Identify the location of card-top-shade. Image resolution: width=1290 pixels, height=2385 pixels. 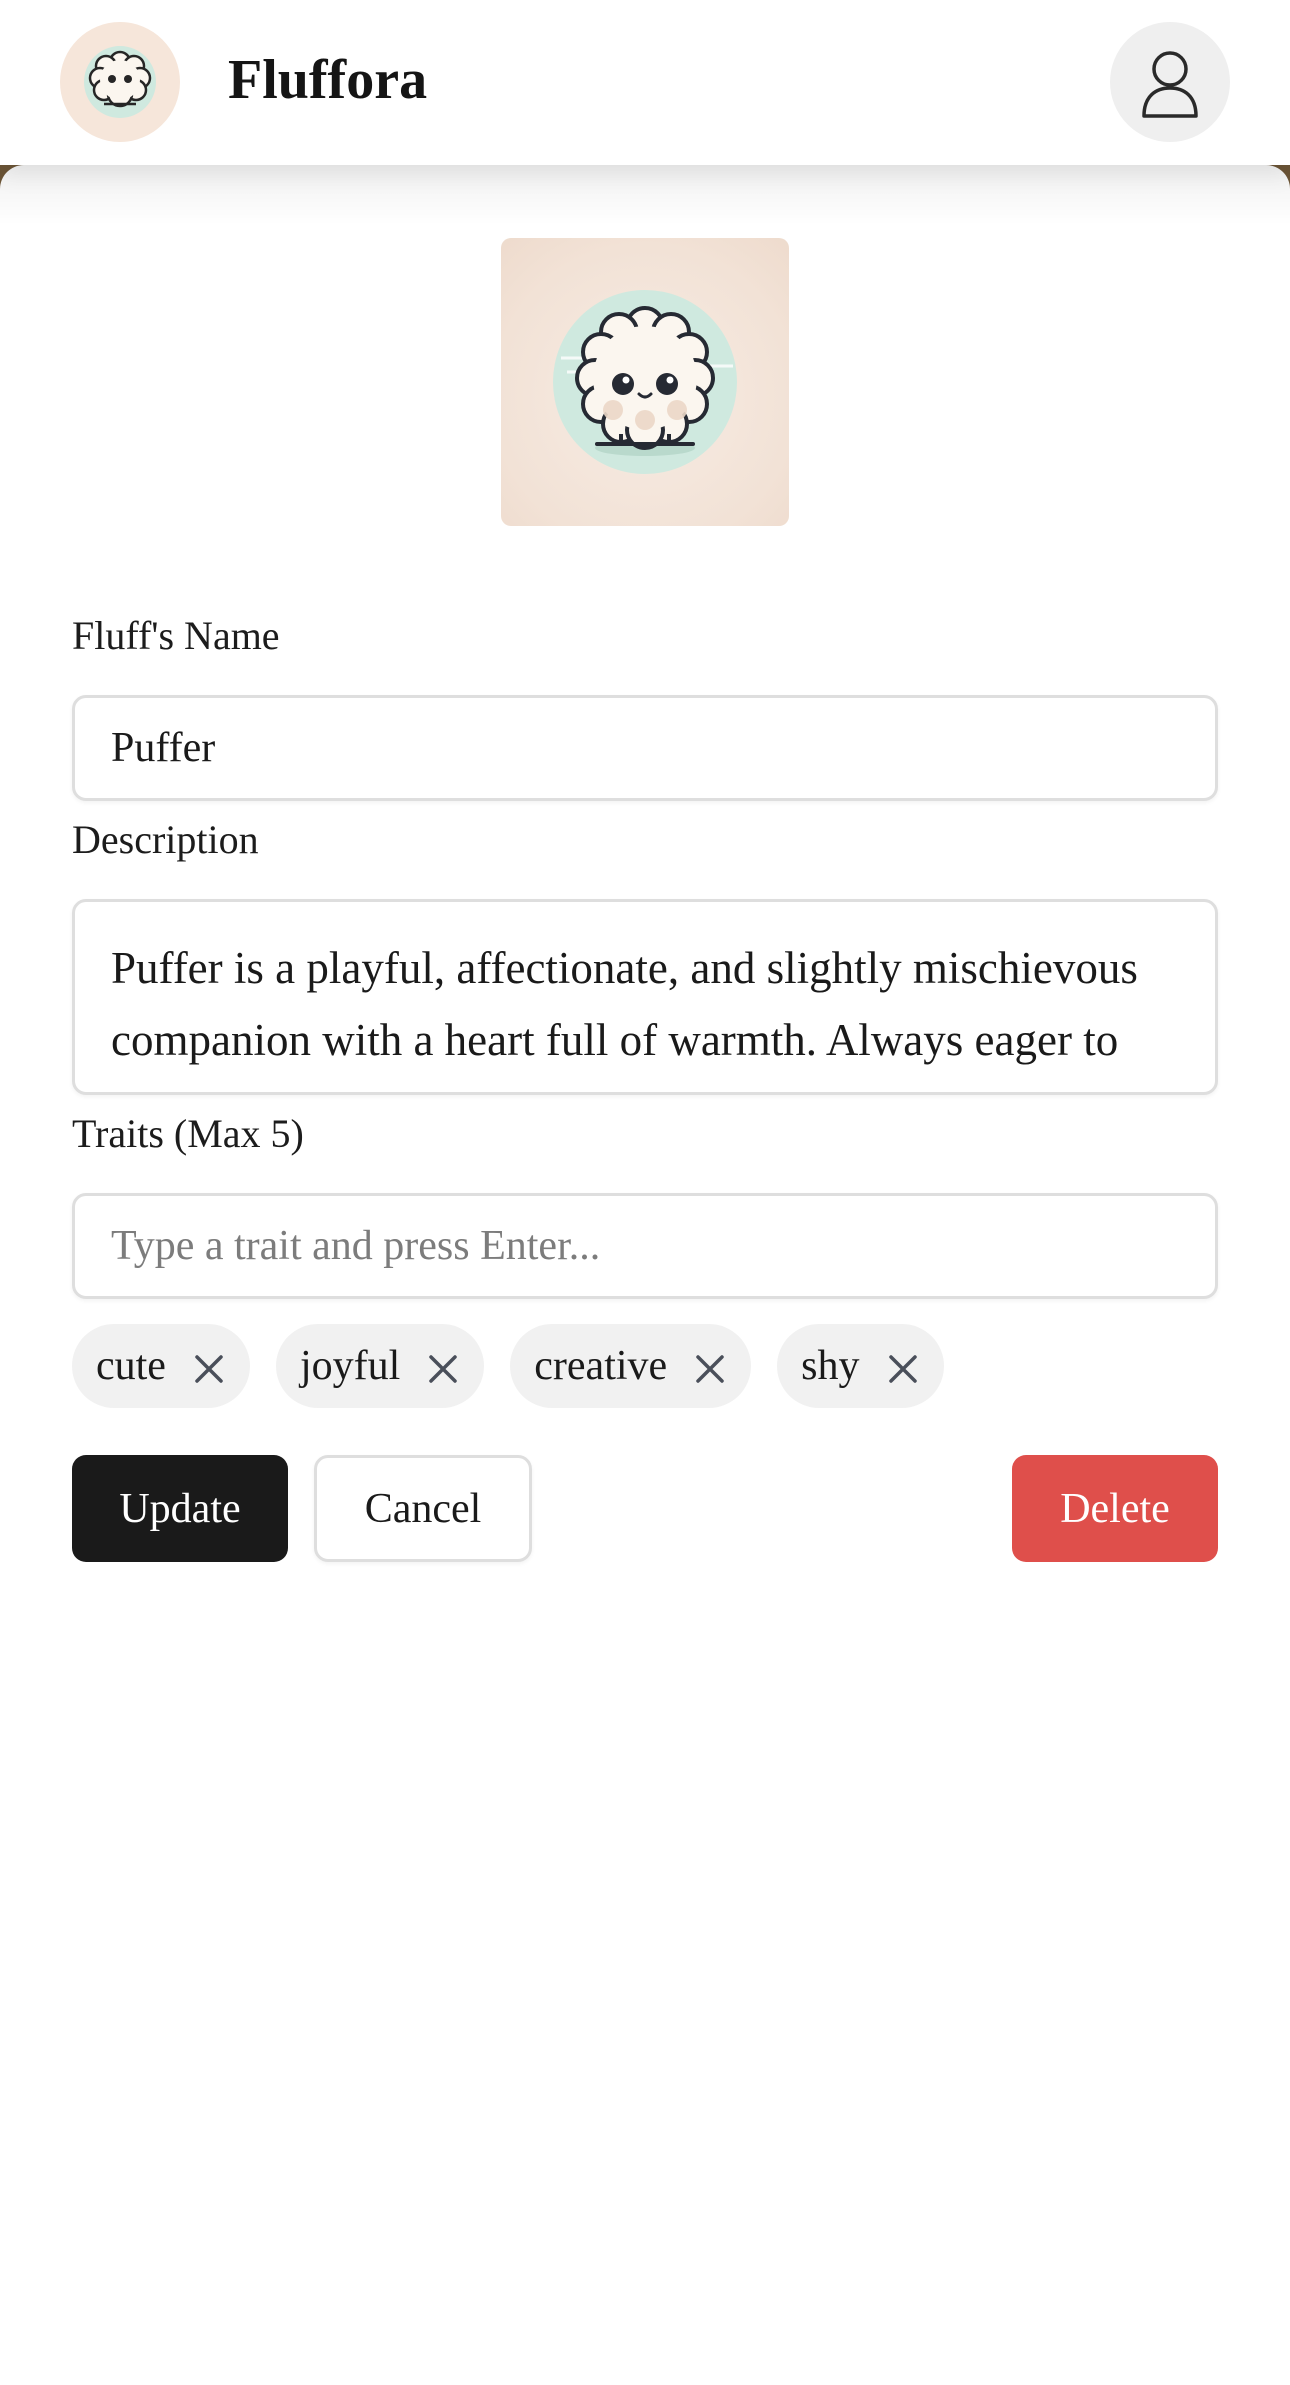
(645, 195).